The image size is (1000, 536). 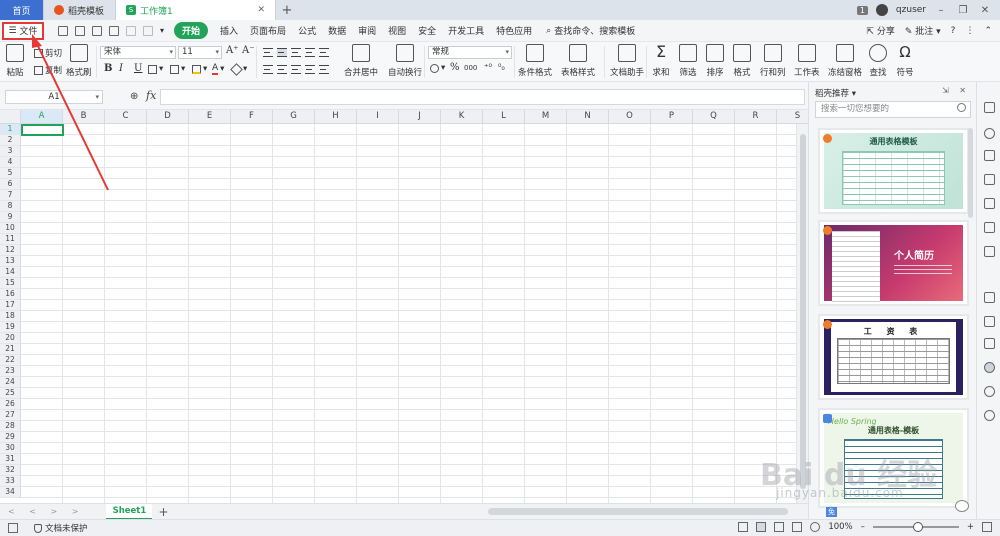 What do you see at coordinates (210, 117) in the screenshot?
I see `column-header-e: E` at bounding box center [210, 117].